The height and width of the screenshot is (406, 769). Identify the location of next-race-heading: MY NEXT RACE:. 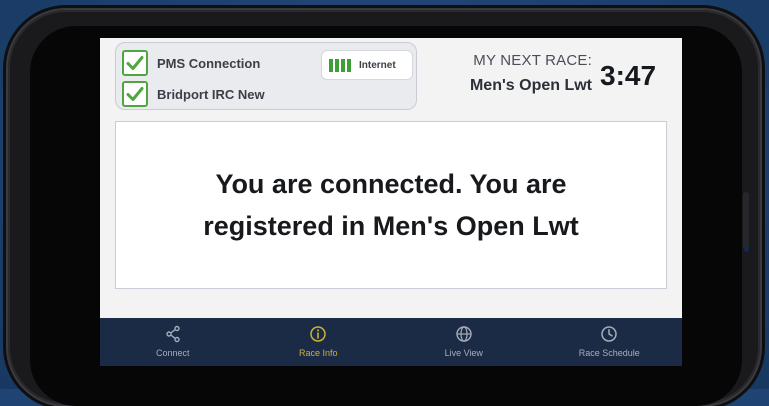
(532, 60).